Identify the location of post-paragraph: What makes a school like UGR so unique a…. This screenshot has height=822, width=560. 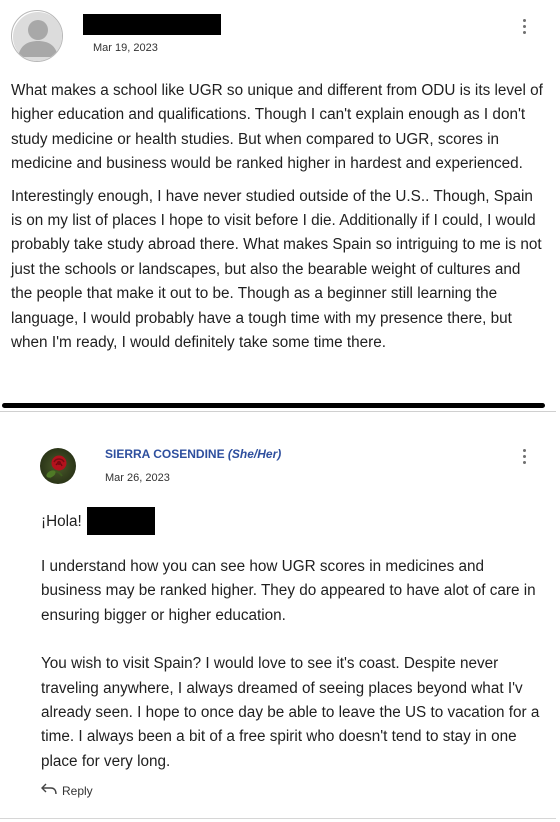
(277, 127).